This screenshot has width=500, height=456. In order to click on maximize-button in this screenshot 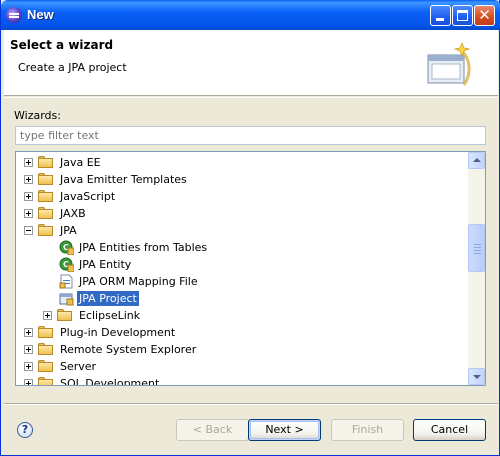, I will do `click(462, 15)`.